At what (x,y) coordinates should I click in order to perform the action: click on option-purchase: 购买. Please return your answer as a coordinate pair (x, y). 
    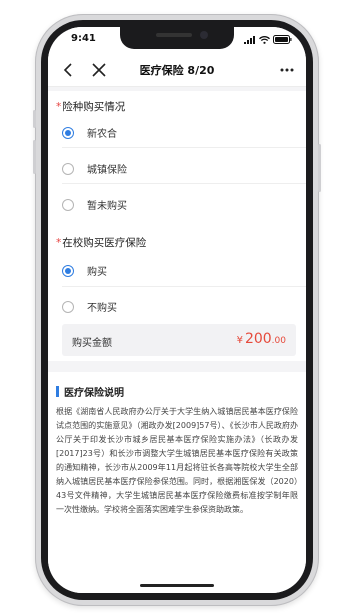
    Looking at the image, I should click on (84, 270).